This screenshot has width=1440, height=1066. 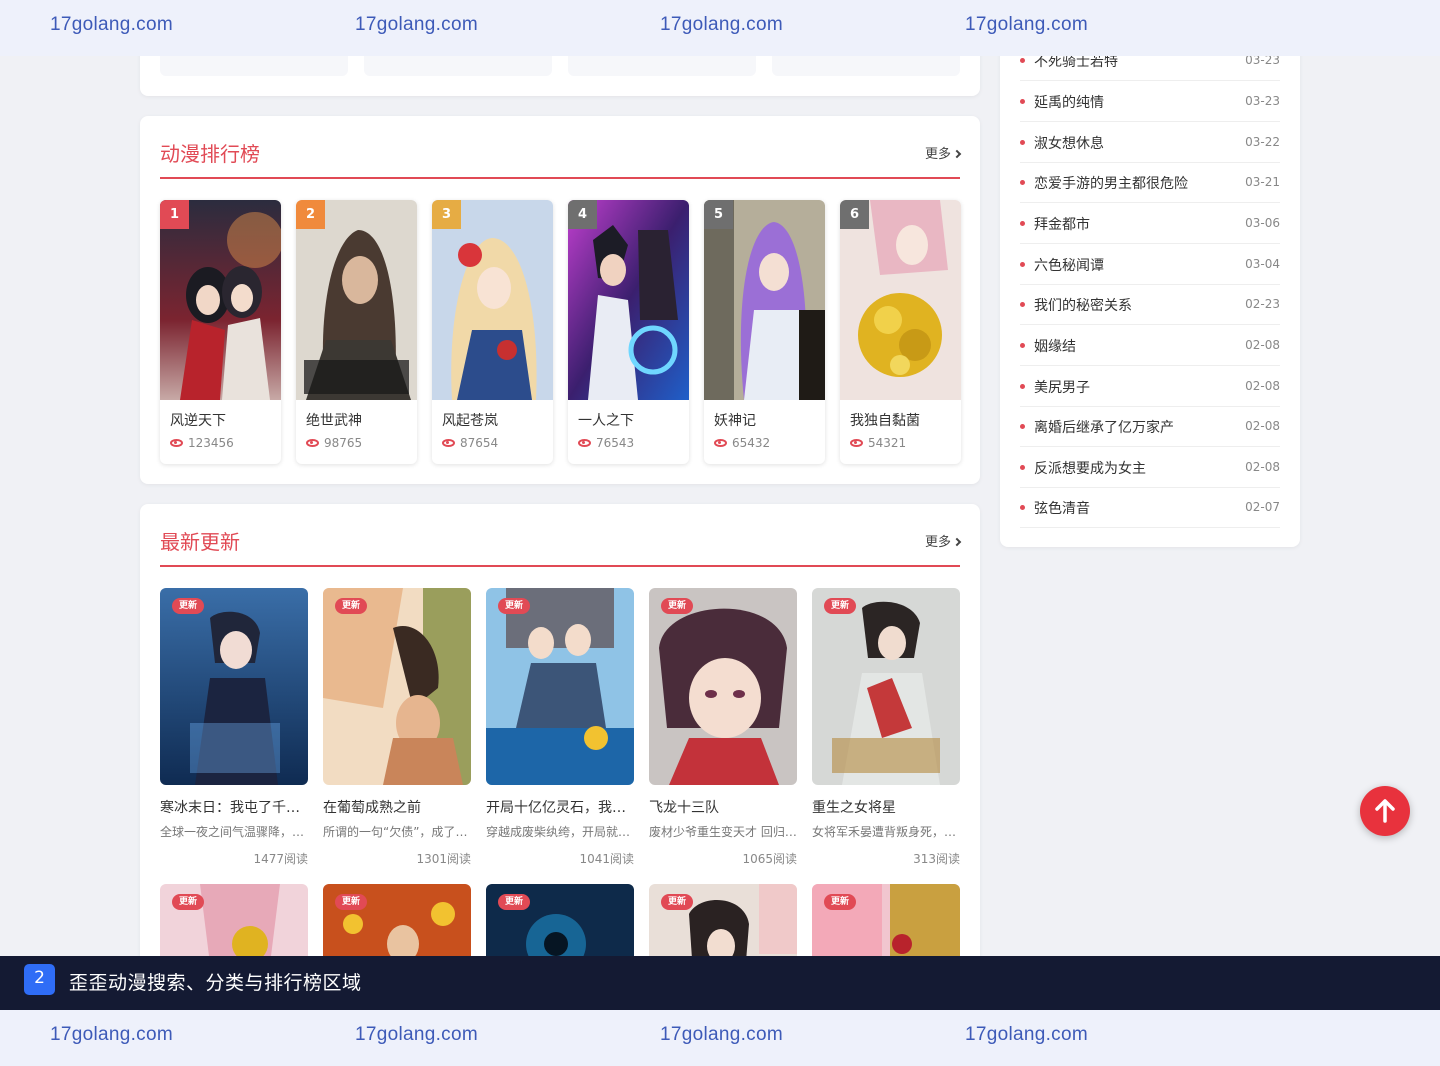 What do you see at coordinates (1069, 143) in the screenshot?
I see `list-item-title: 淑女想休息` at bounding box center [1069, 143].